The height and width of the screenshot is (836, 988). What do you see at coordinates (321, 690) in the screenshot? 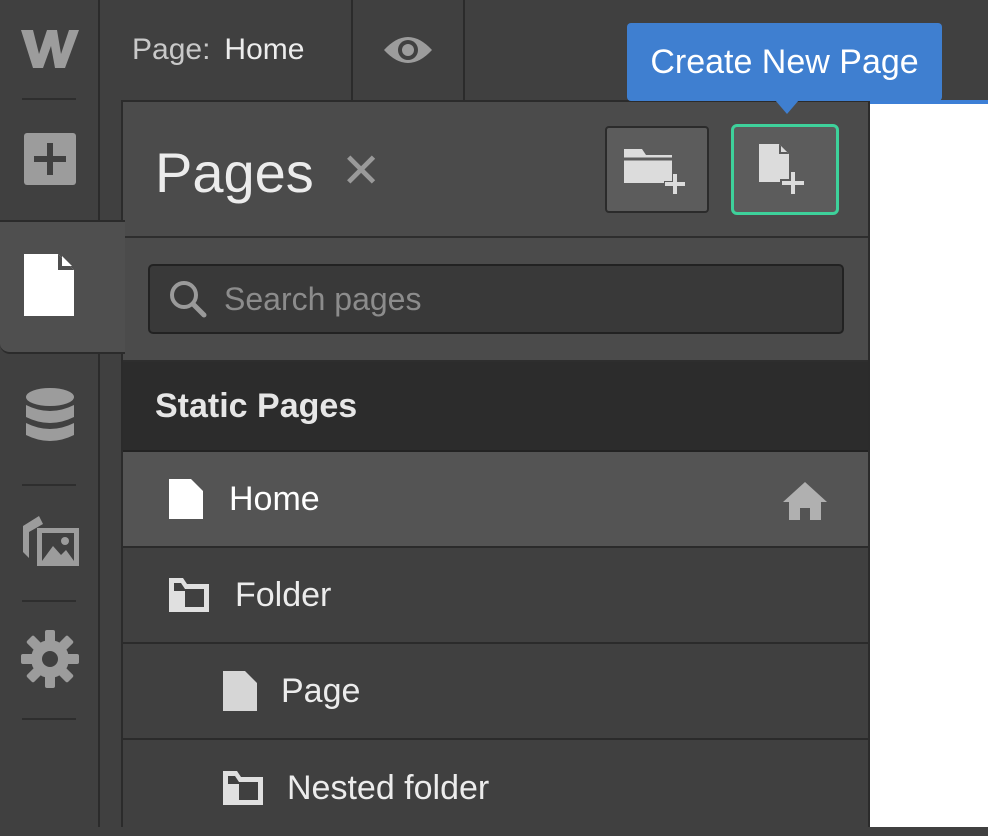
I see `page-row-label: Page` at bounding box center [321, 690].